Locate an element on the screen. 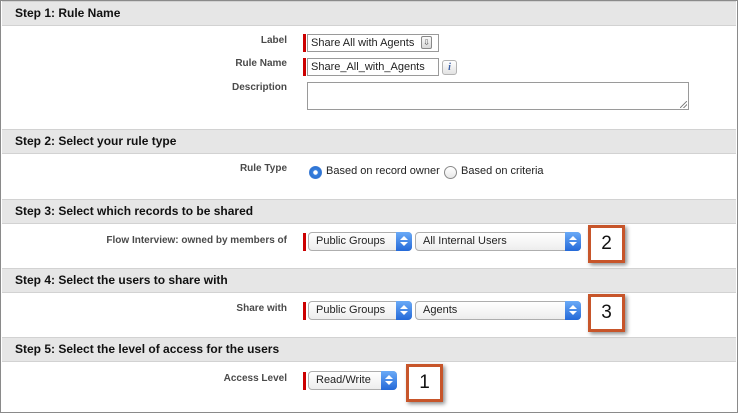  callout-1: 1 is located at coordinates (424, 383).